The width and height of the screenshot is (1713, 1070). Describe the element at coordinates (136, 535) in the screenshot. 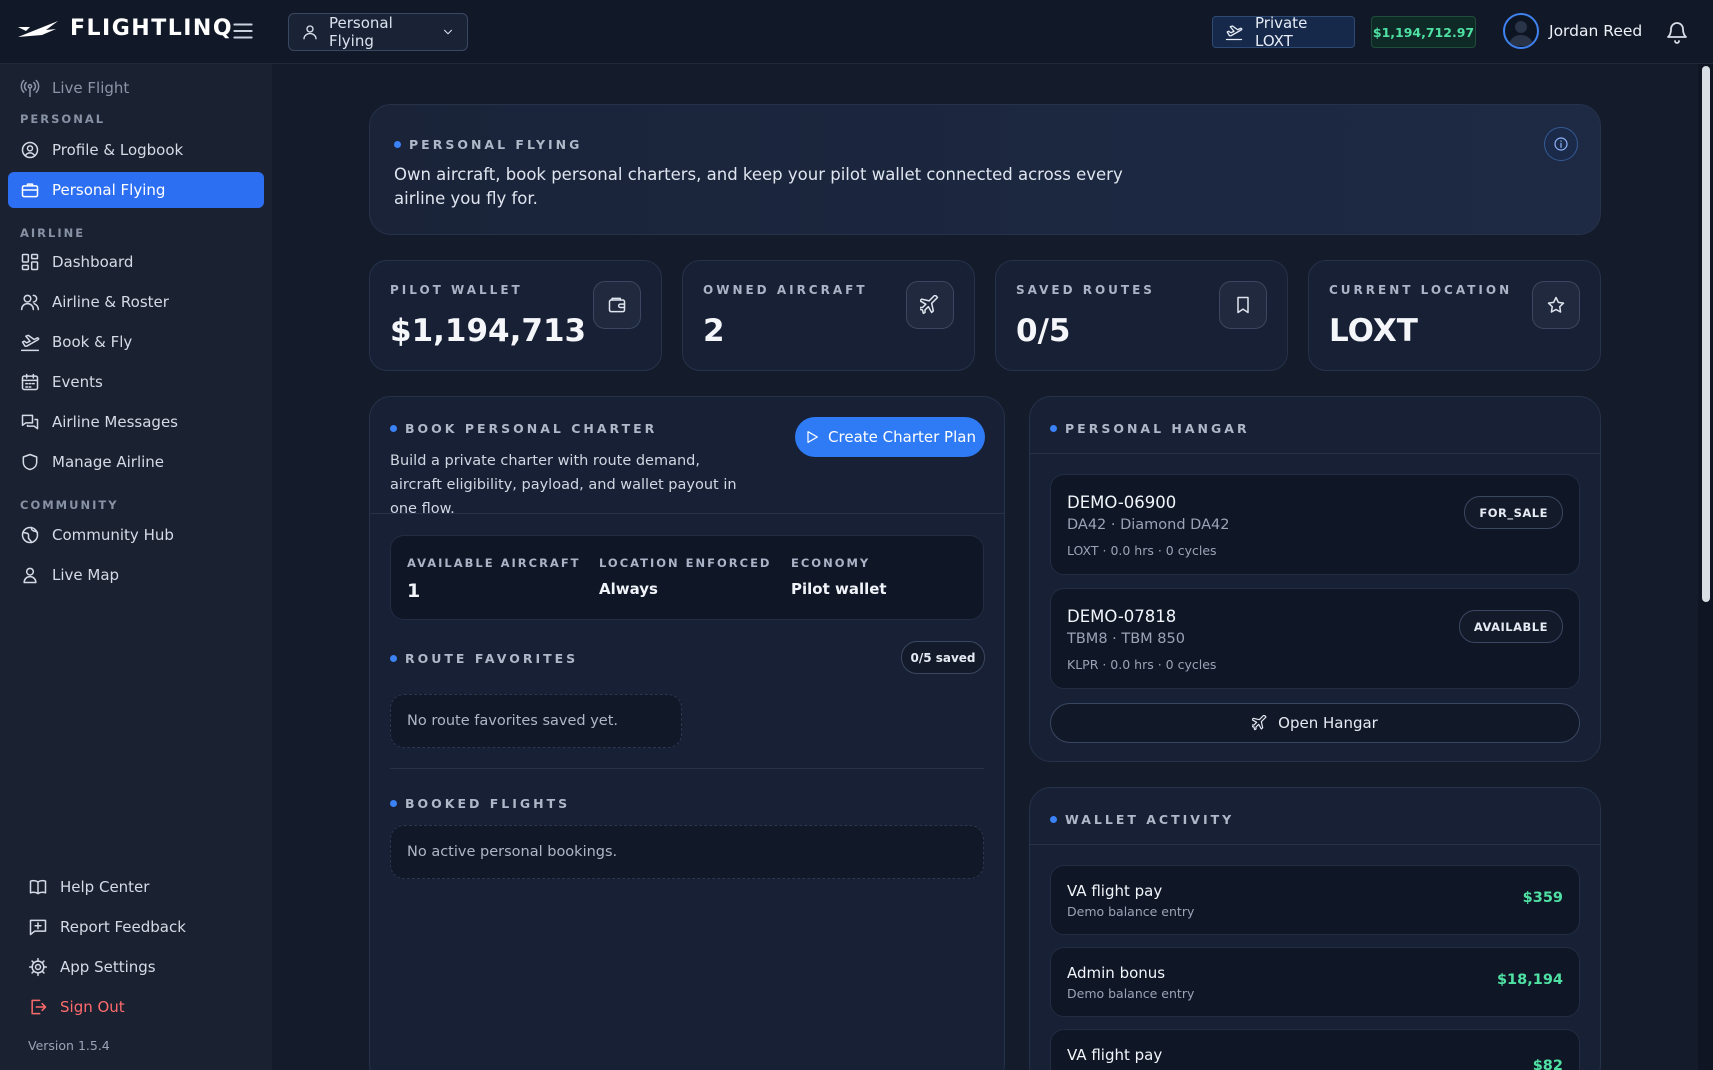

I see `sidebar-item-community-hub: Community Hub` at that location.